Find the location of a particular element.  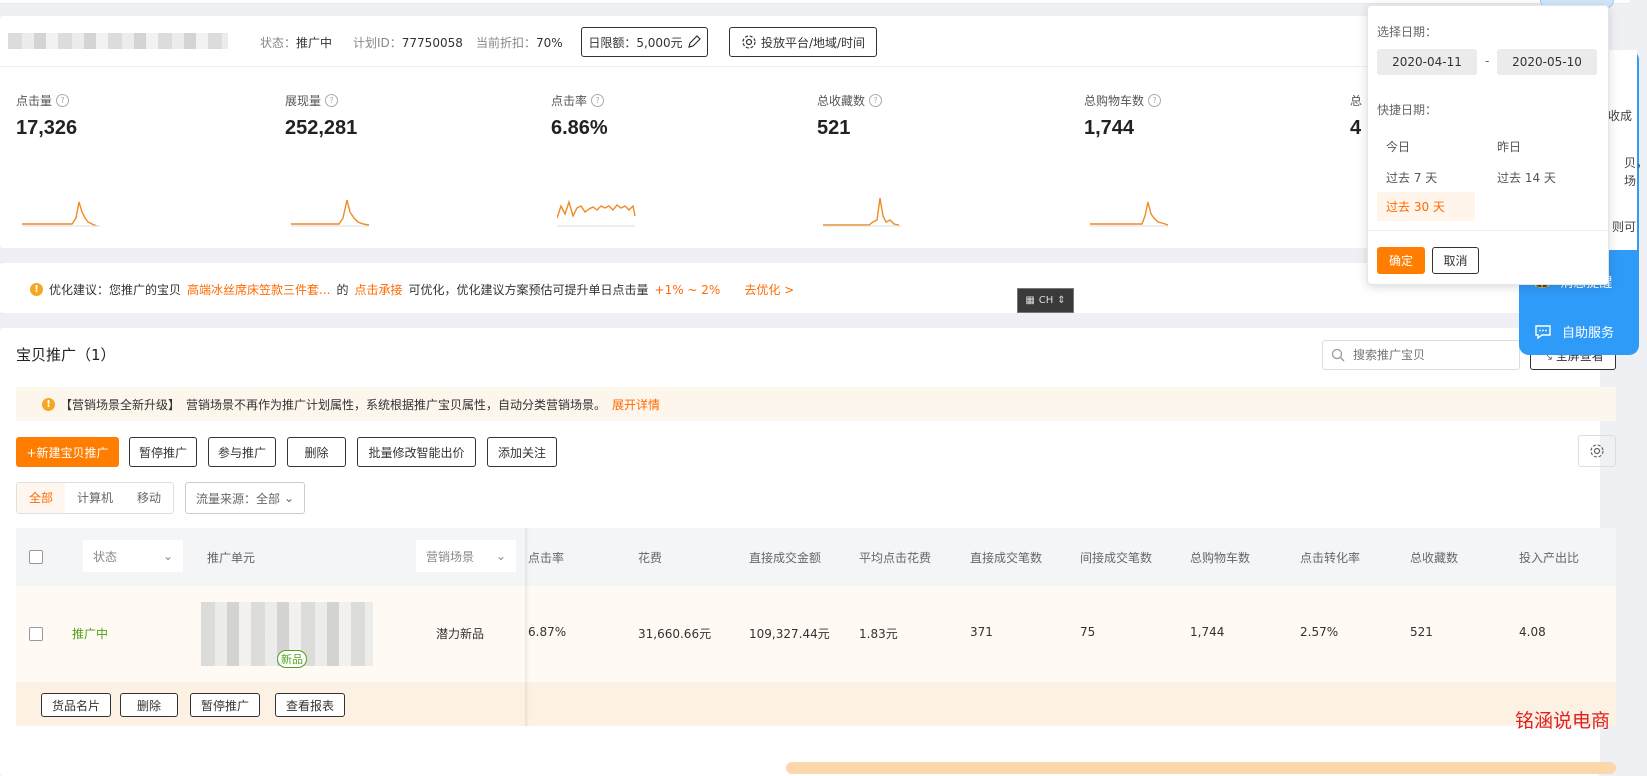

platform-settings-button: 投放平台/地域/时间 is located at coordinates (803, 42).